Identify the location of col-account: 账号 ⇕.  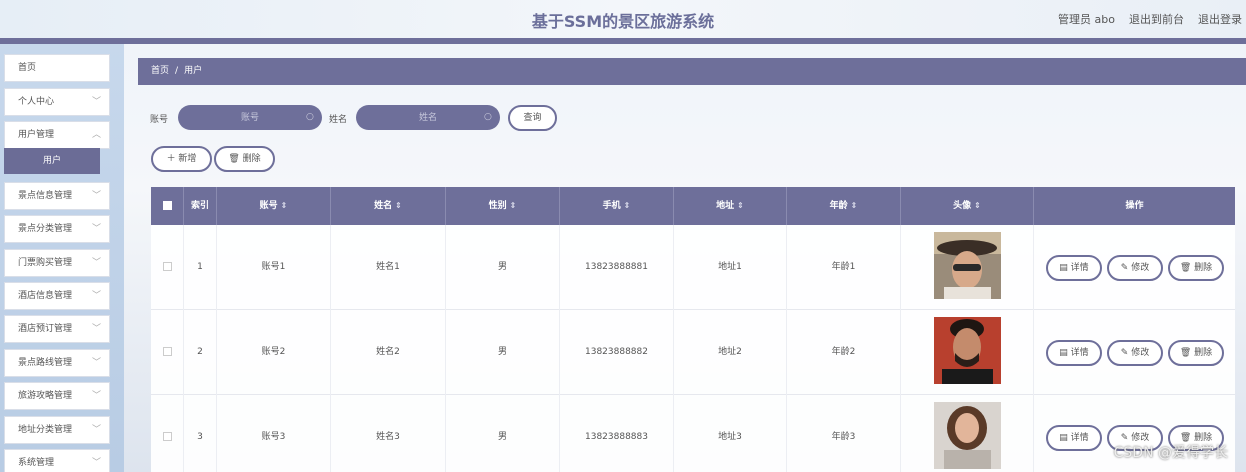
(274, 206).